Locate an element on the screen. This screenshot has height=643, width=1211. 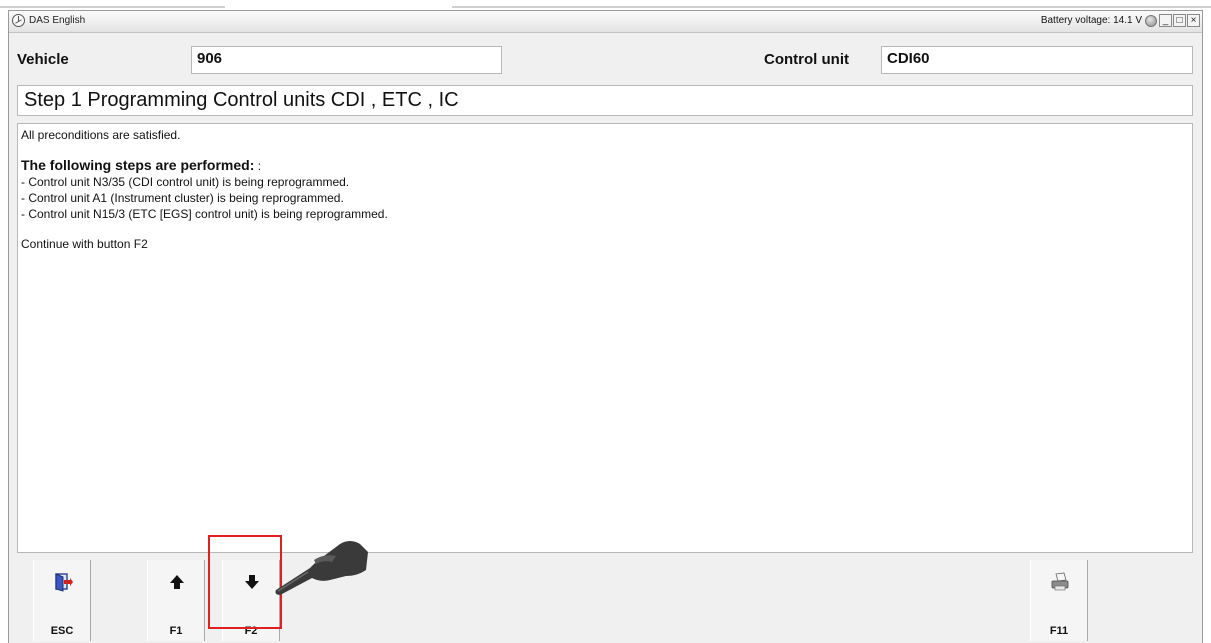
window-title: DAS English is located at coordinates (57, 20).